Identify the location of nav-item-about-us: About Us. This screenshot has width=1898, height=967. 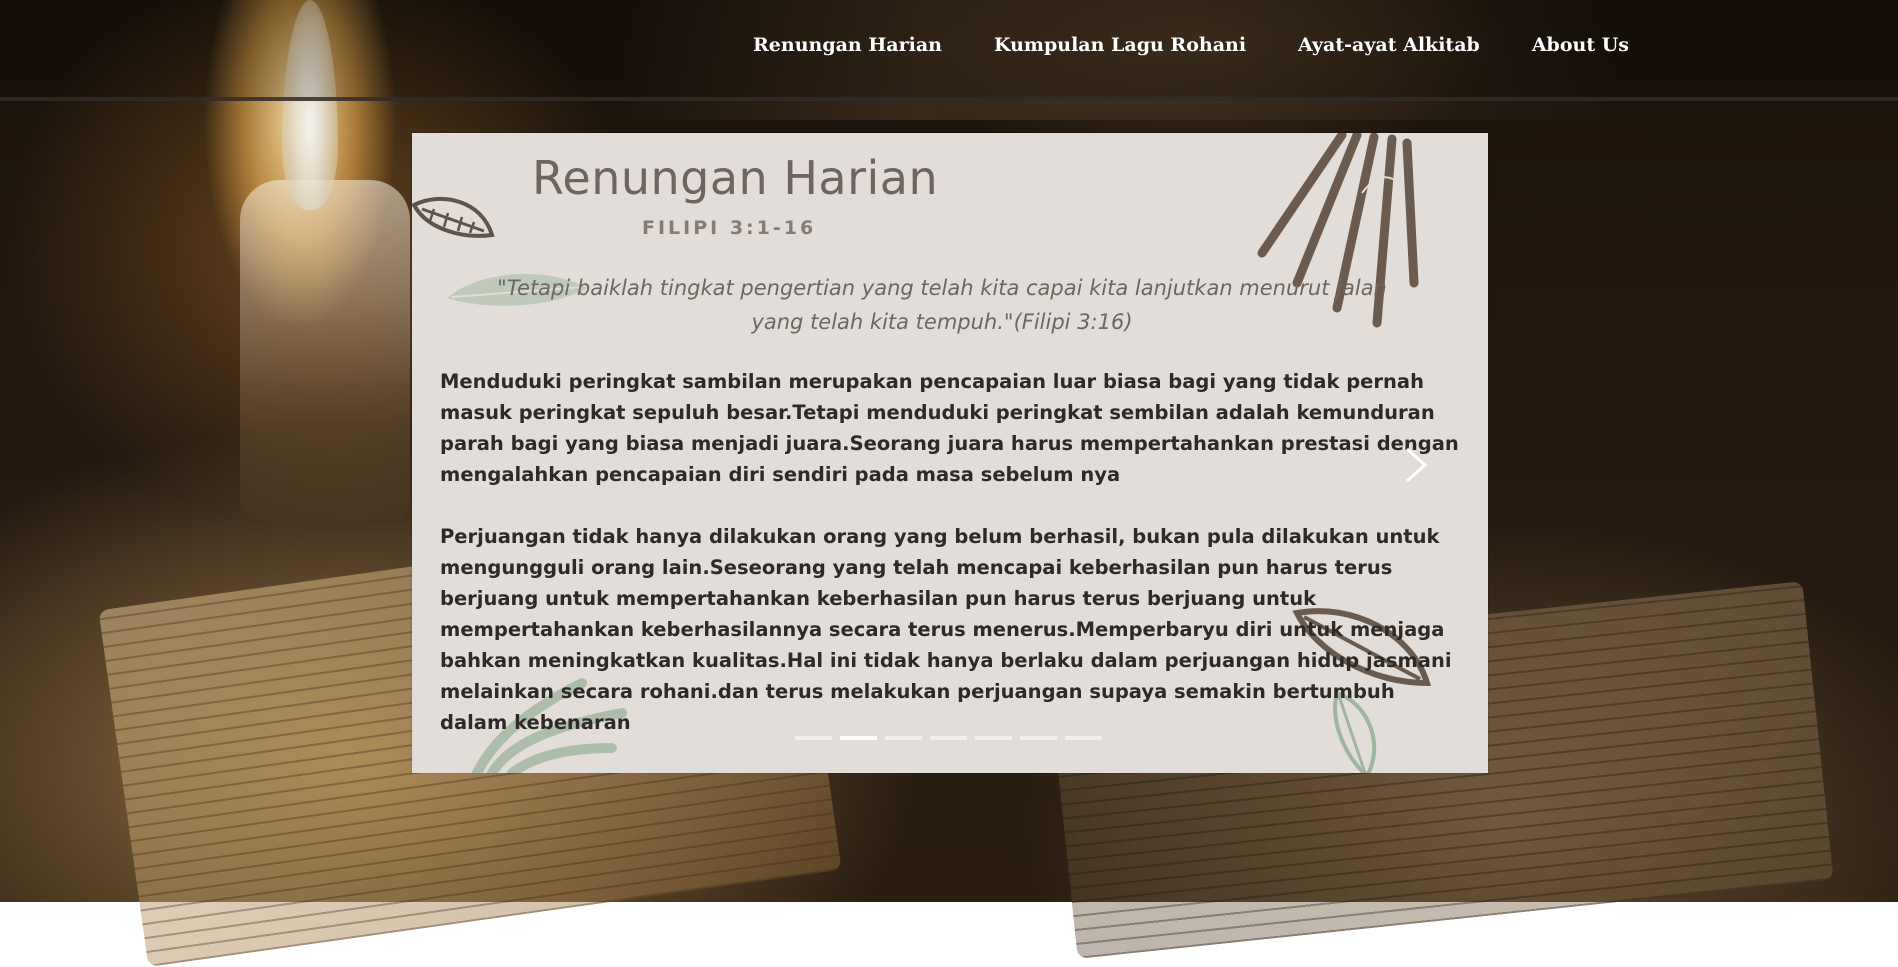
(1580, 45).